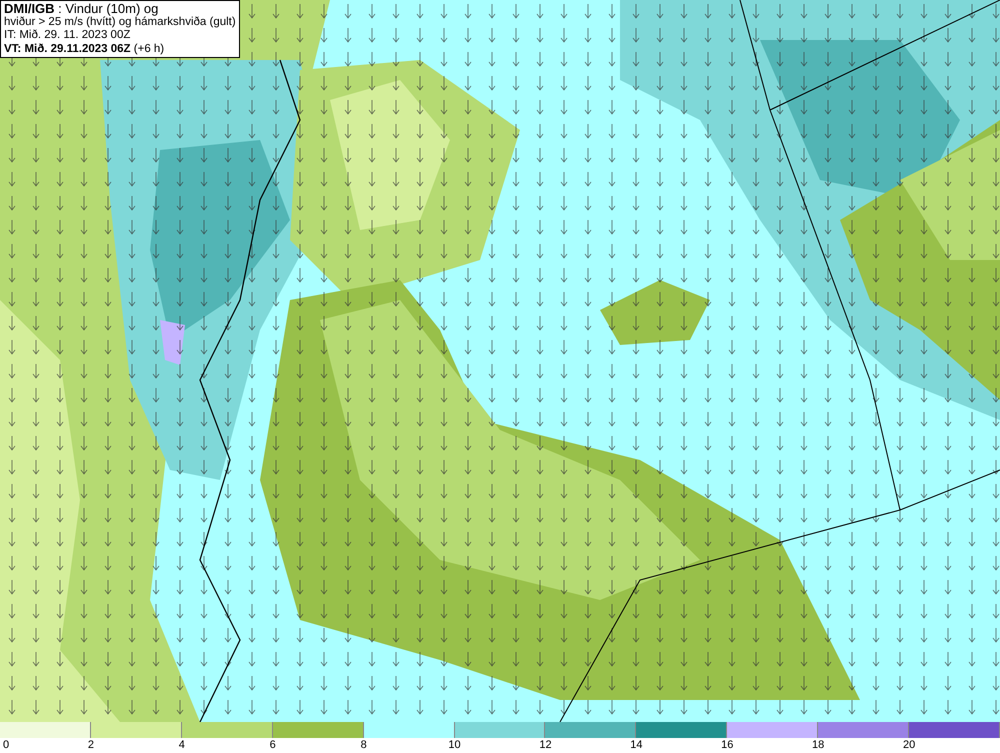  Describe the element at coordinates (454, 745) in the screenshot. I see `legend-tick-label: 10` at that location.